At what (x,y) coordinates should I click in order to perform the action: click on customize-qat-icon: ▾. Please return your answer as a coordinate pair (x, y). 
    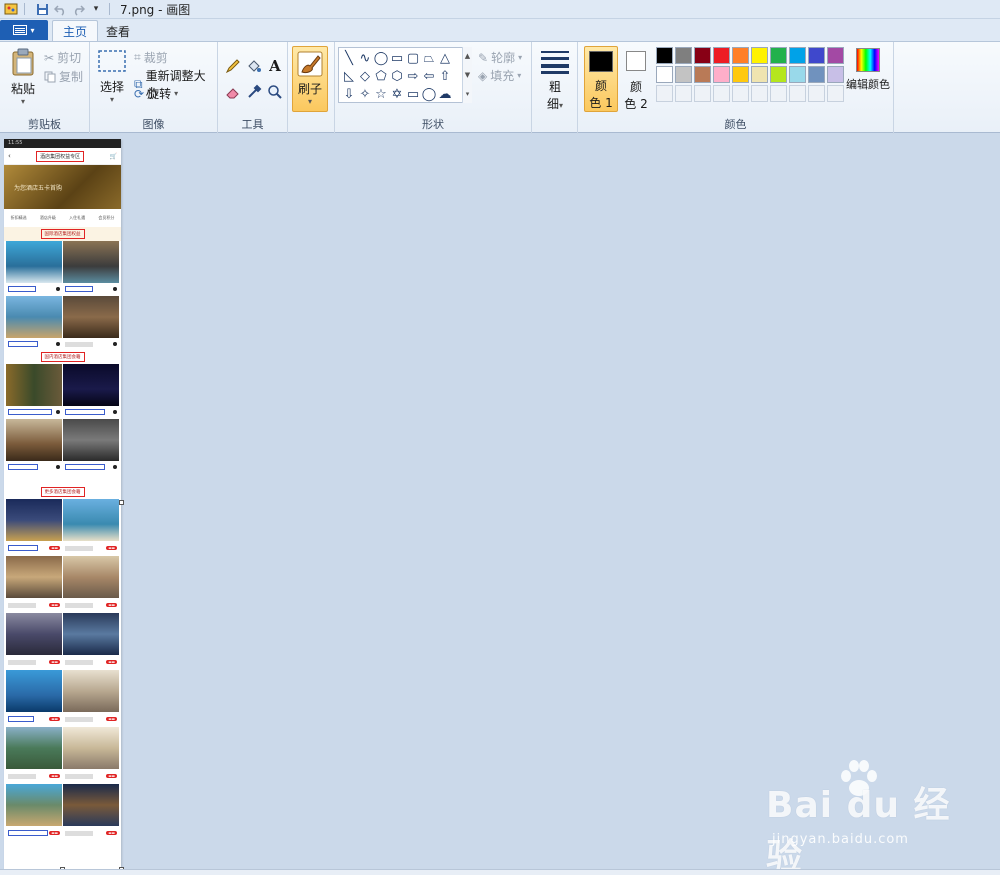
    Looking at the image, I should click on (96, 9).